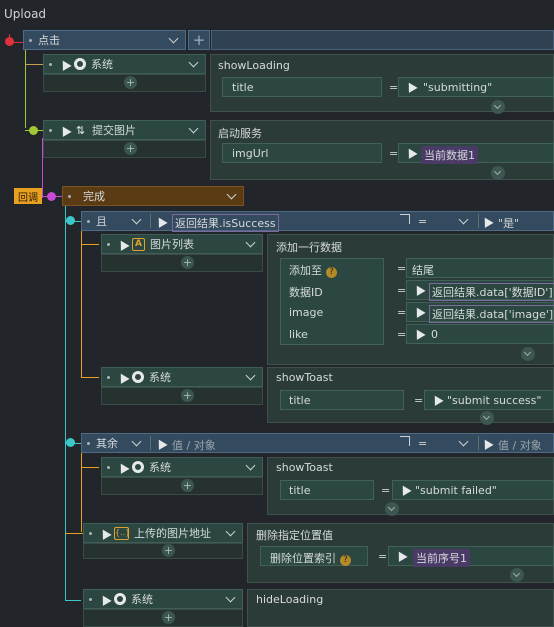  I want to click on param-name: 添加至?, so click(313, 270).